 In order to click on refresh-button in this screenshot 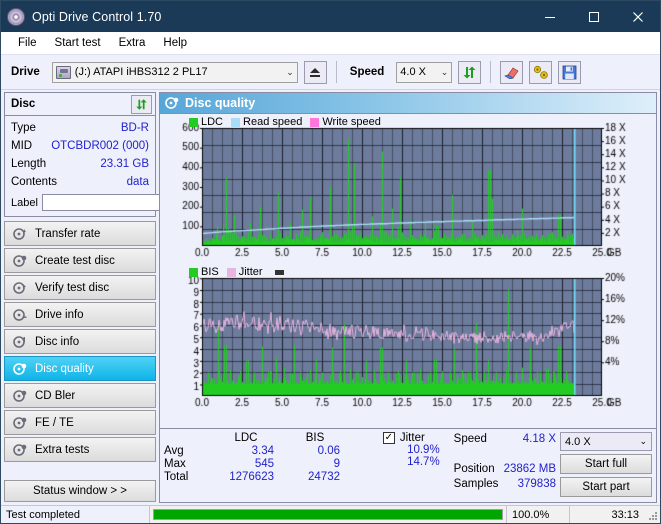, I will do `click(470, 72)`.